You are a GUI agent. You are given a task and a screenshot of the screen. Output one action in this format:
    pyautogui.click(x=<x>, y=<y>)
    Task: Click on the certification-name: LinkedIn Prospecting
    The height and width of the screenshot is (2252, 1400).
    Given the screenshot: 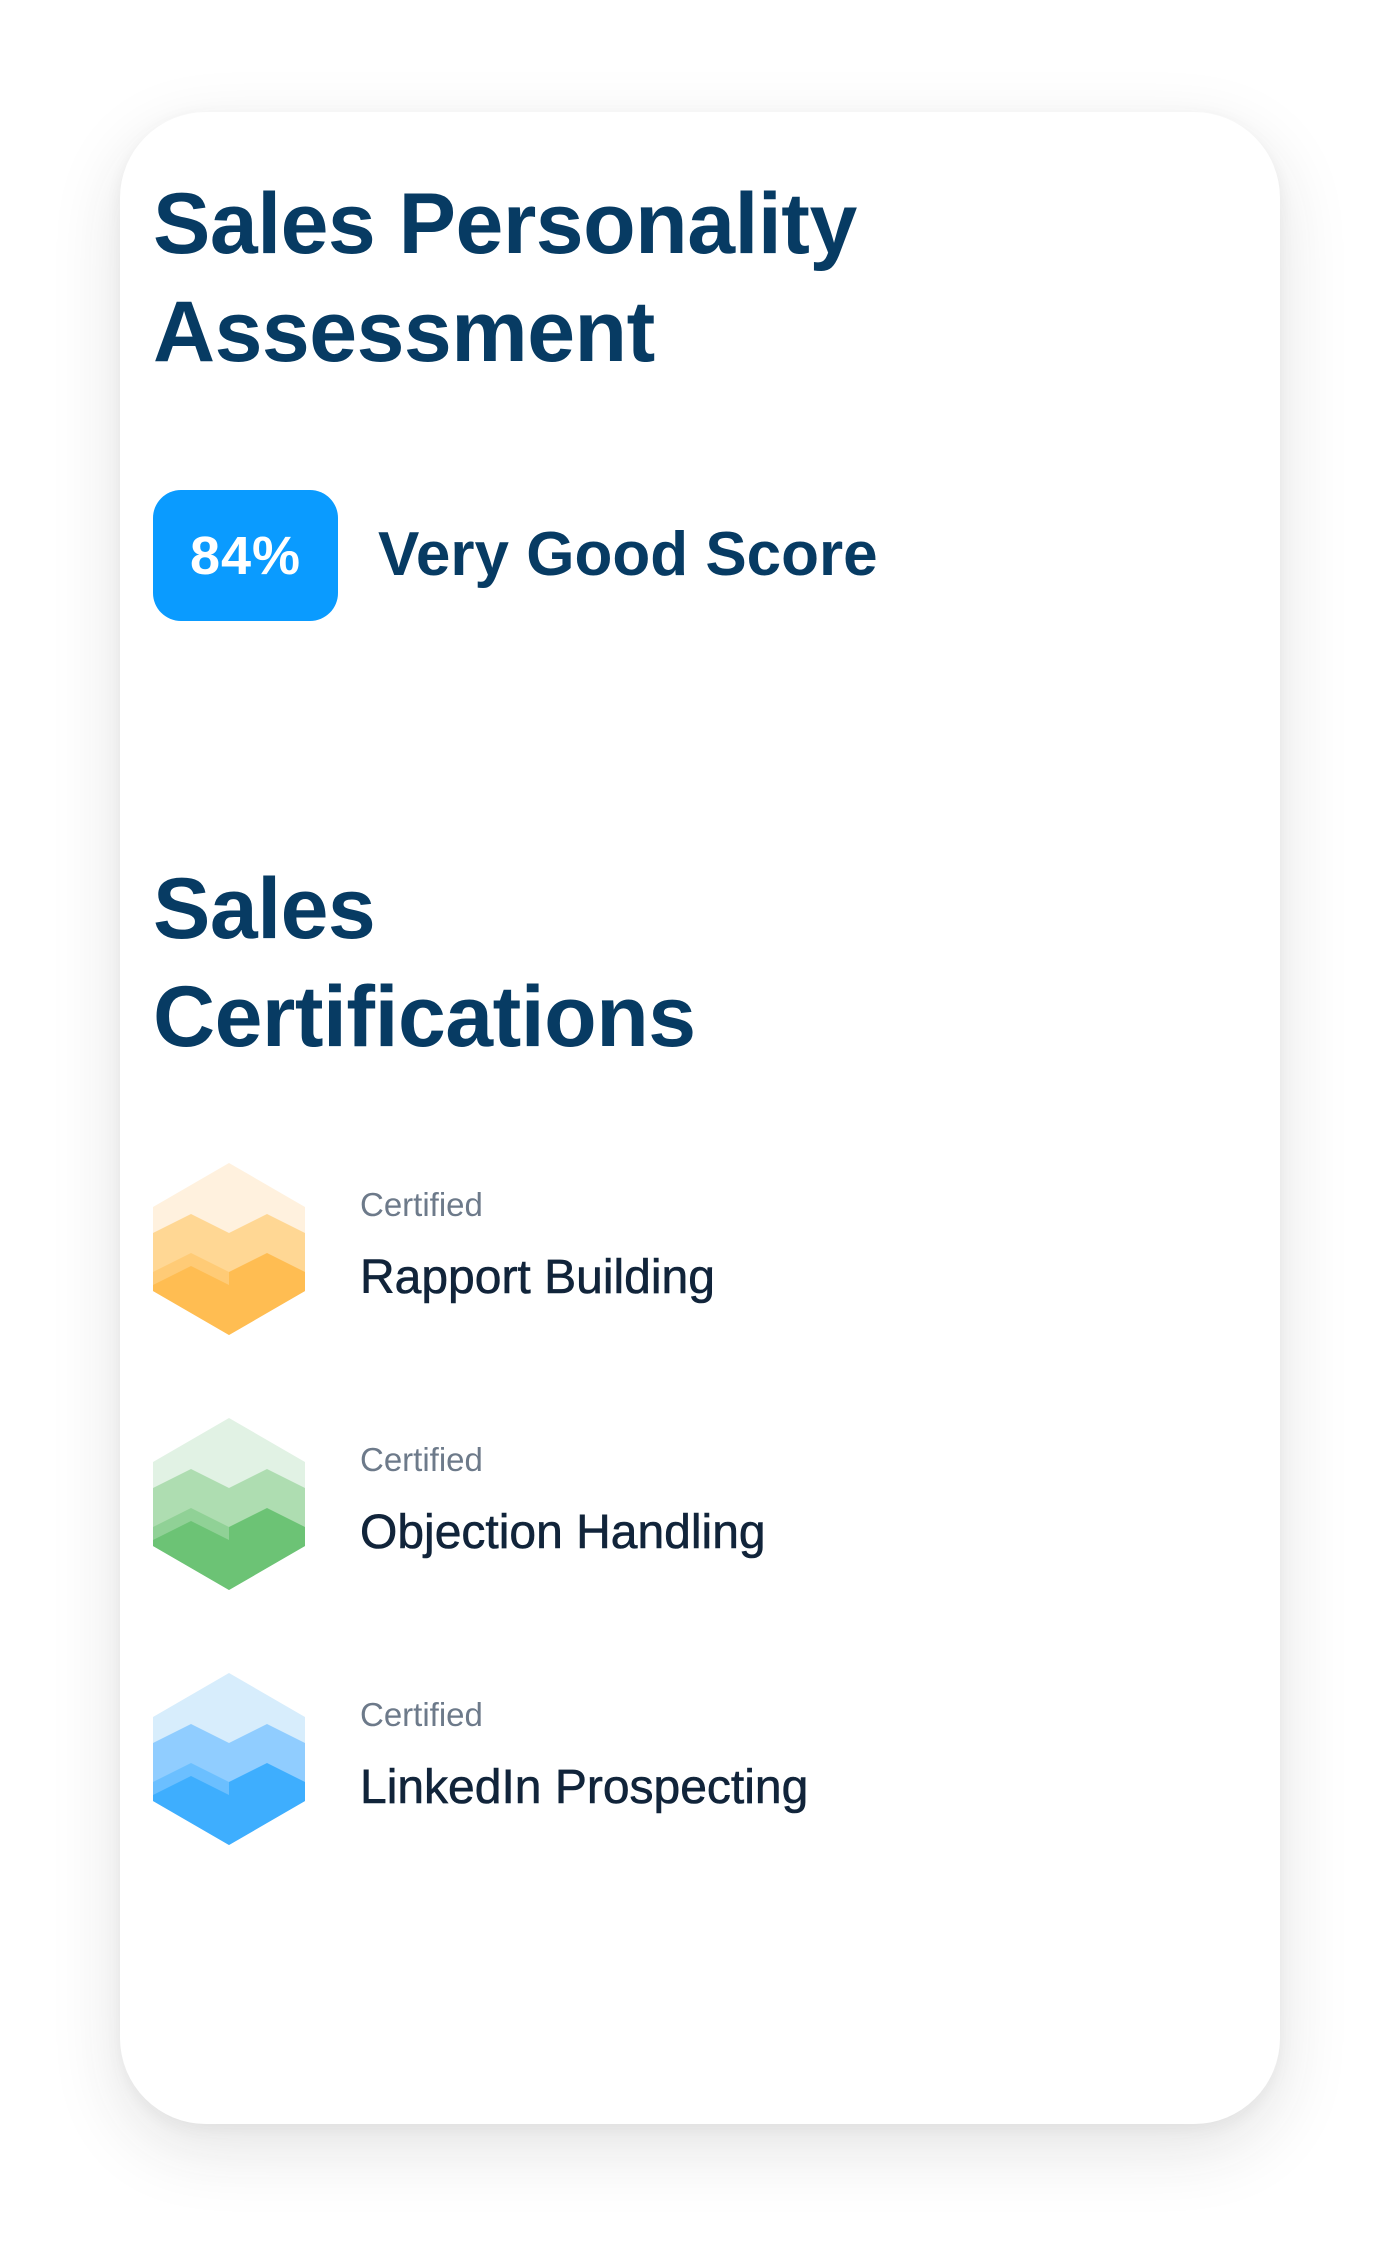 What is the action you would take?
    pyautogui.click(x=584, y=1788)
    